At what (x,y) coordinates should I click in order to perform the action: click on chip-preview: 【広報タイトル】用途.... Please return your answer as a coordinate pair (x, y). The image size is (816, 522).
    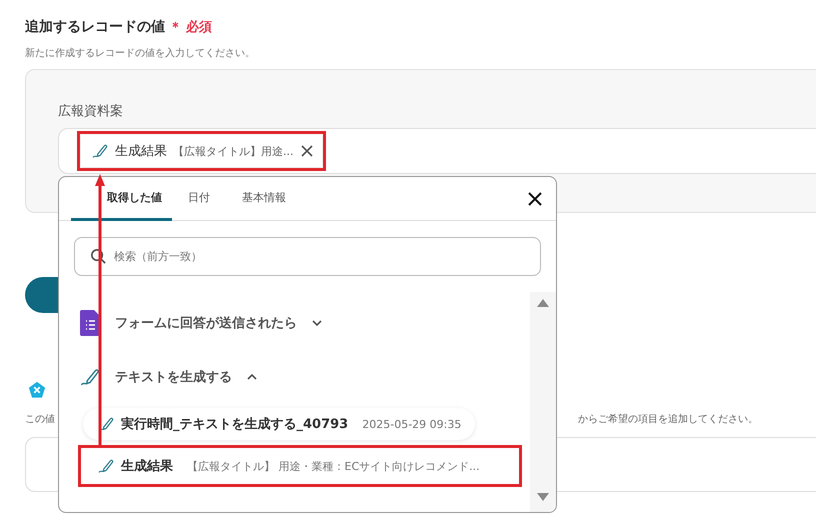
    Looking at the image, I should click on (233, 151).